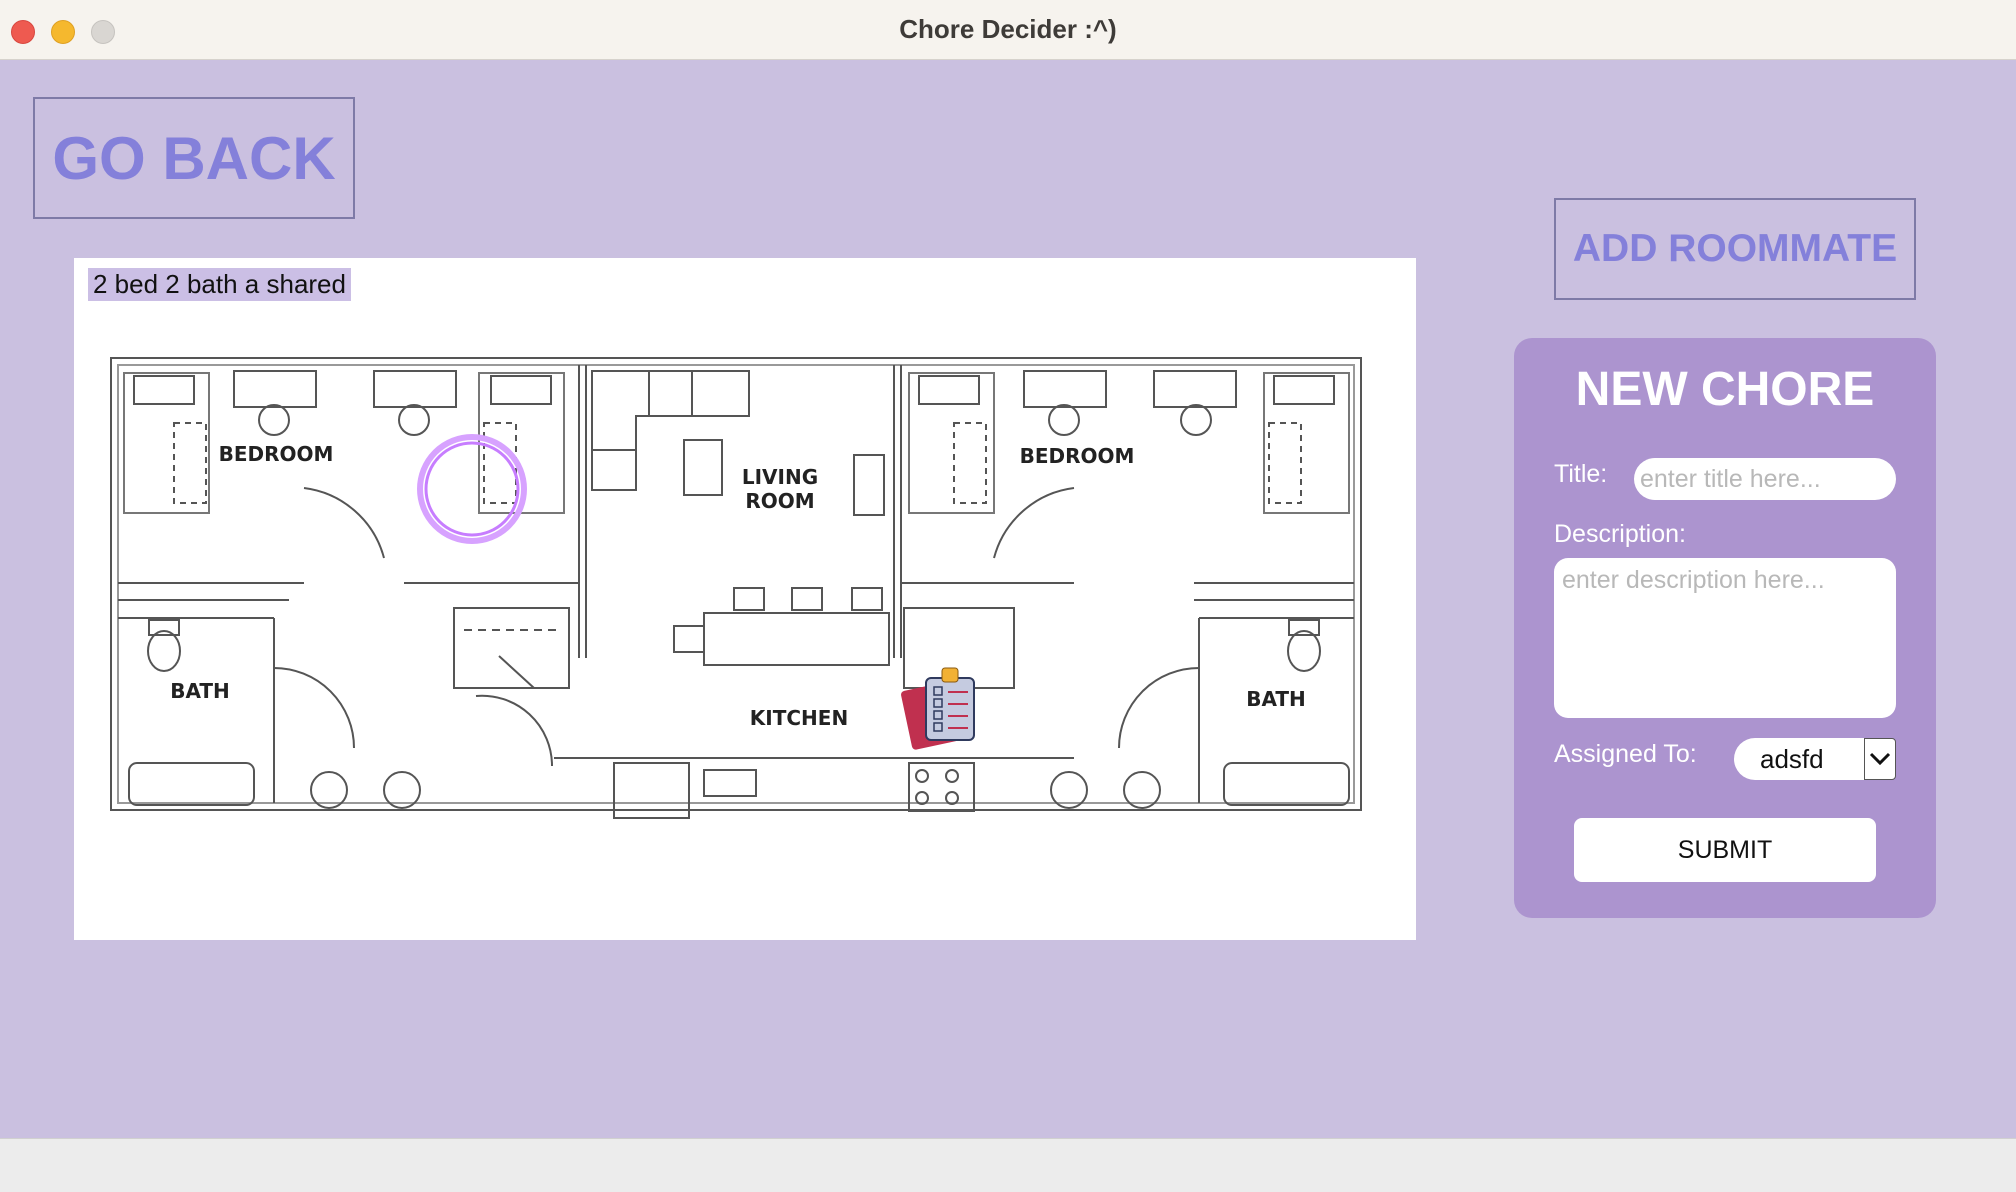 This screenshot has height=1192, width=2016. What do you see at coordinates (1276, 699) in the screenshot?
I see `room-label-bath-right: BATH` at bounding box center [1276, 699].